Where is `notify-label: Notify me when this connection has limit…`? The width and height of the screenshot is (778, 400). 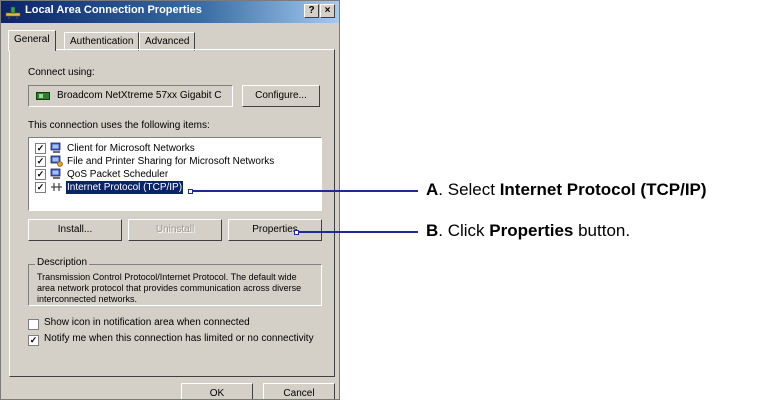
notify-label: Notify me when this connection has limit… is located at coordinates (179, 338).